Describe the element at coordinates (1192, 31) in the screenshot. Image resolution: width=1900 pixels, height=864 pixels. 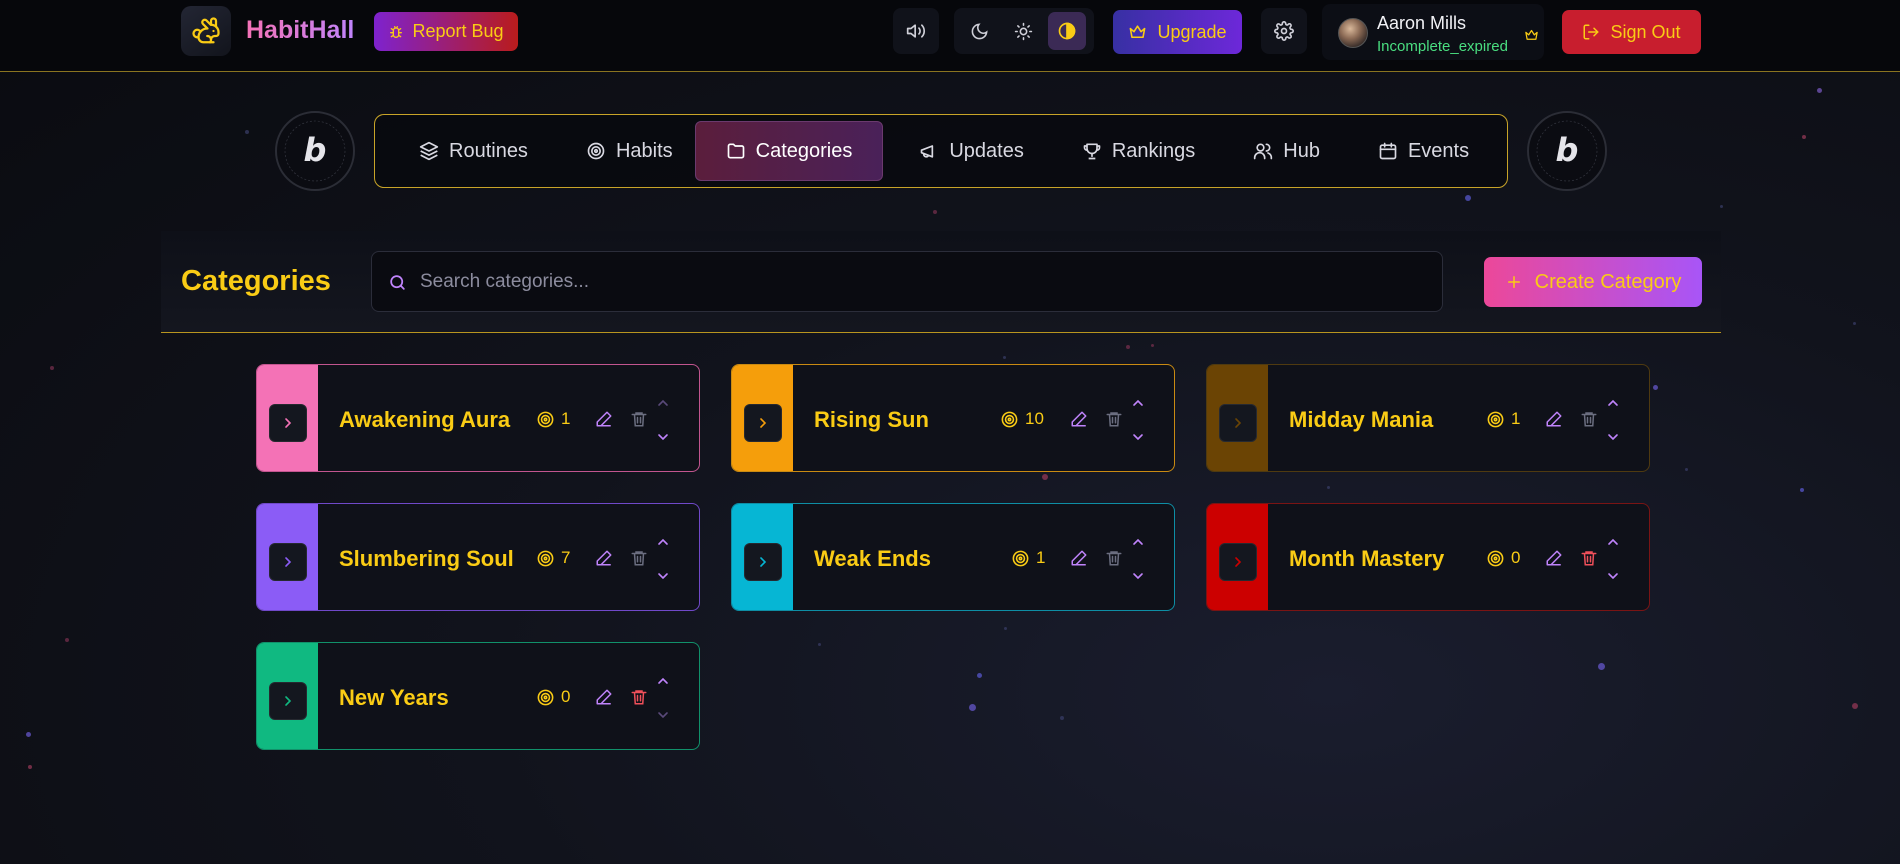
I see `upgrade-label: Upgrade` at that location.